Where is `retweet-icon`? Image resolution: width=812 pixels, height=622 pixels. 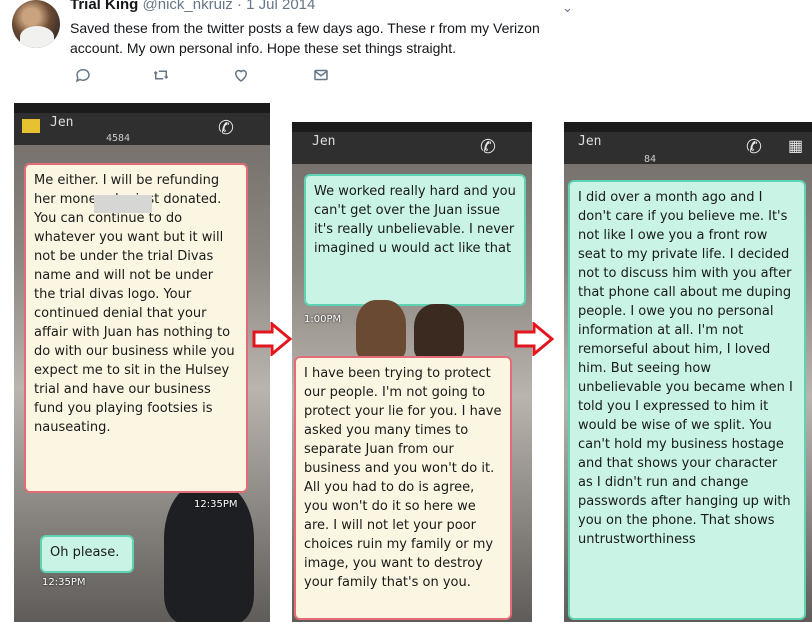 retweet-icon is located at coordinates (162, 76).